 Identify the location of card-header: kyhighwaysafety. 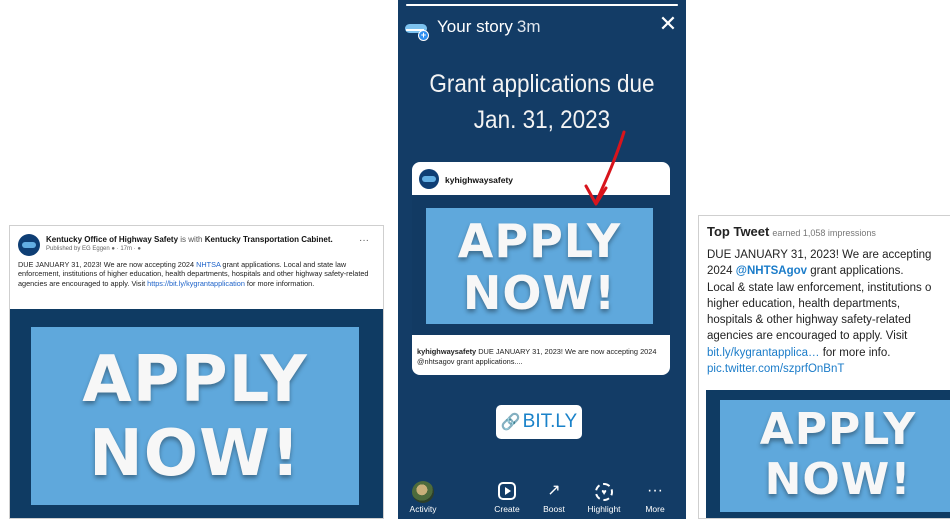
(541, 178).